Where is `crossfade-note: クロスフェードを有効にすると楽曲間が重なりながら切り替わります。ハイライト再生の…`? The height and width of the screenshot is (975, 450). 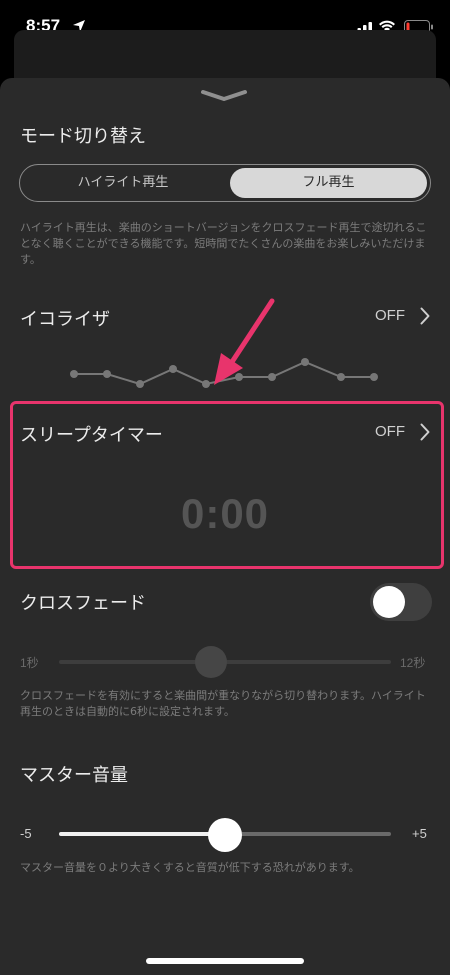 crossfade-note: クロスフェードを有効にすると楽曲間が重なりながら切り替わります。ハイライト再生の… is located at coordinates (223, 703).